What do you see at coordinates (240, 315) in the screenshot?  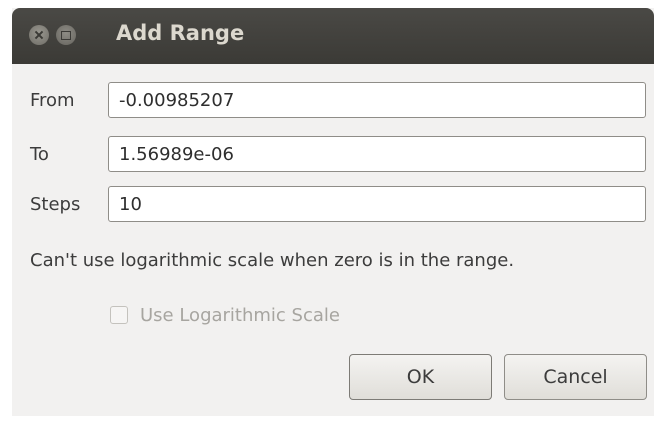 I see `log-scale-label: Use Logarithmic Scale` at bounding box center [240, 315].